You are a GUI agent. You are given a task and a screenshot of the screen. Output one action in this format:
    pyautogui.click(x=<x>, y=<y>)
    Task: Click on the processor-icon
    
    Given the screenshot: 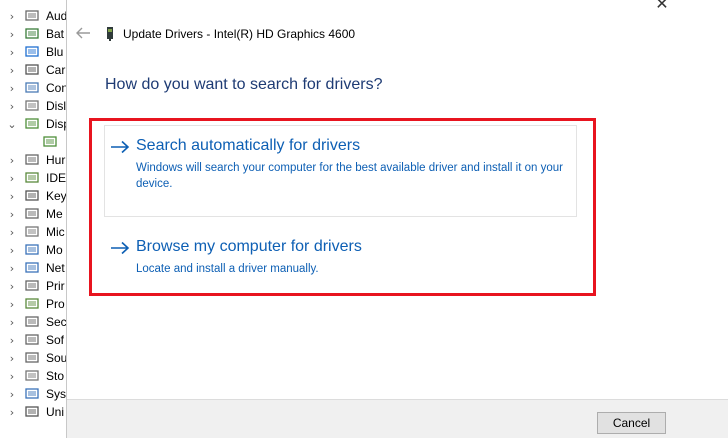 What is the action you would take?
    pyautogui.click(x=32, y=303)
    